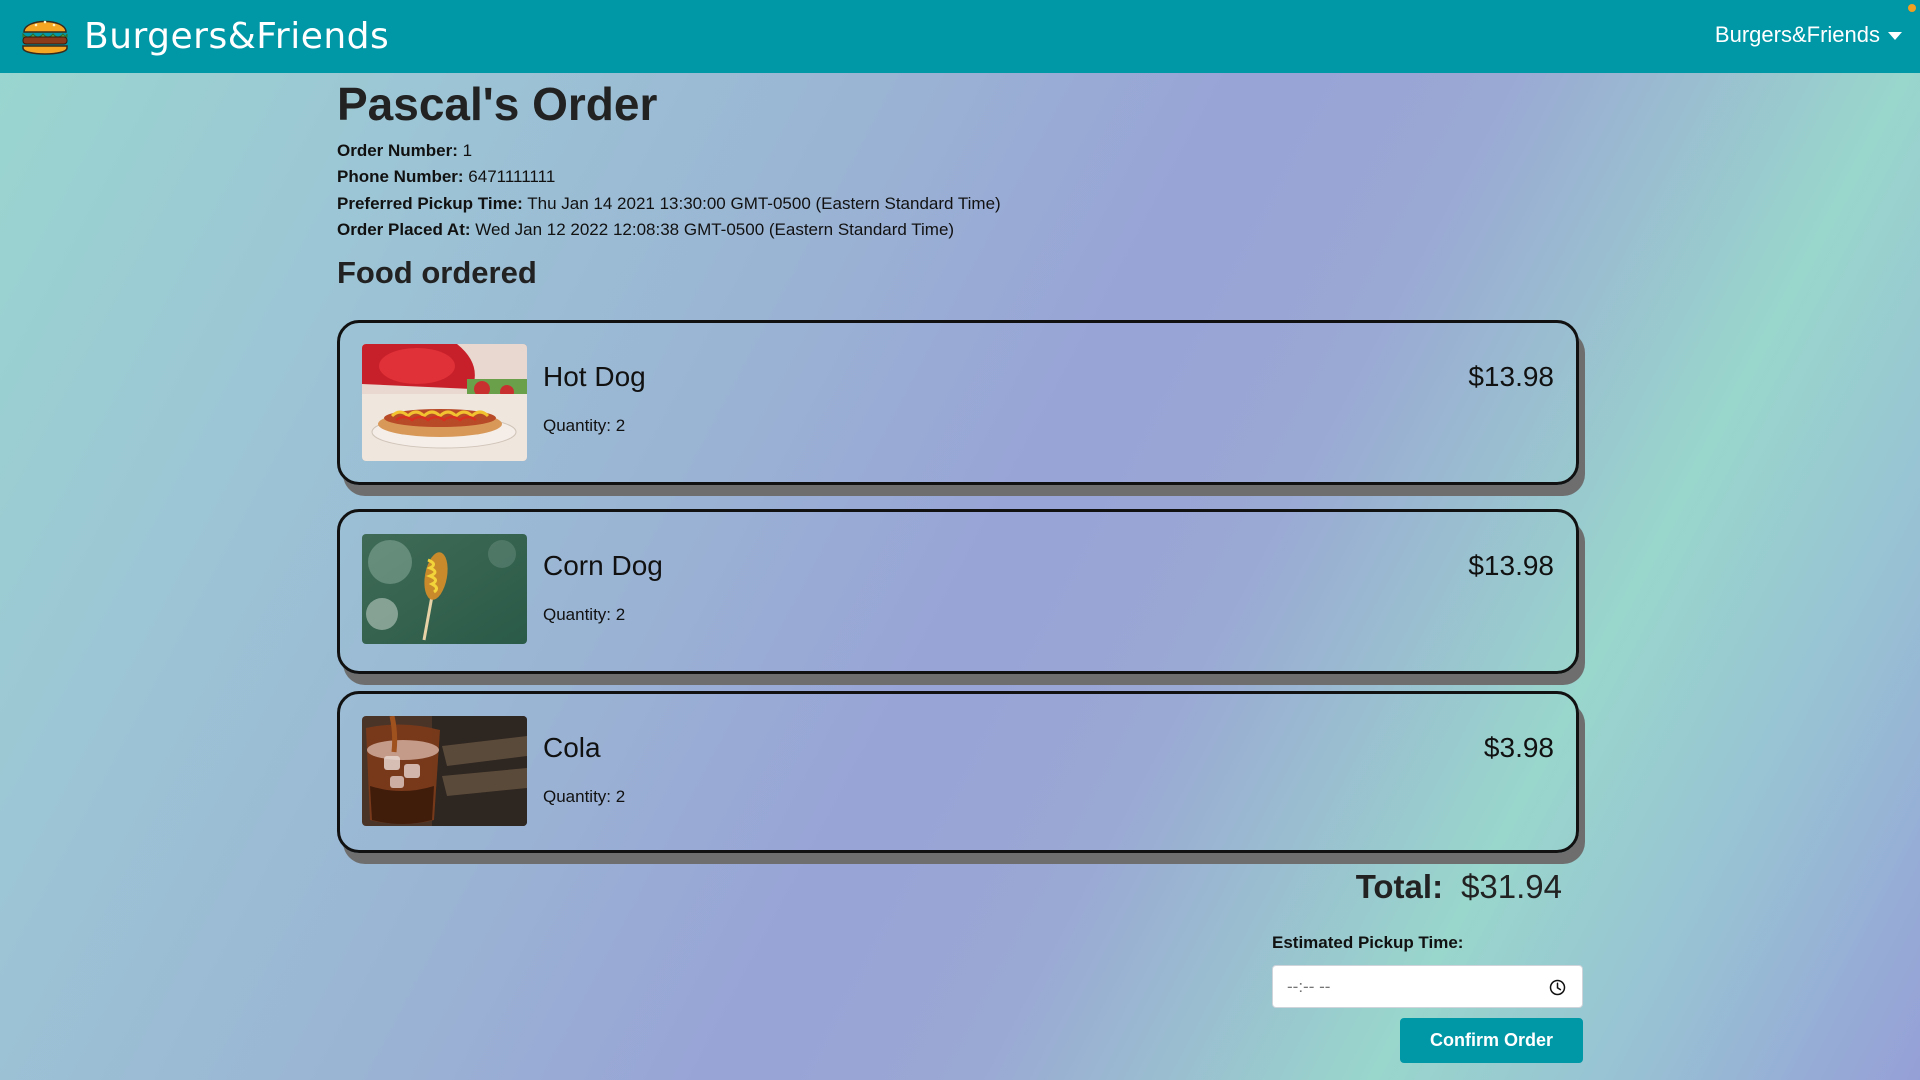 Image resolution: width=1920 pixels, height=1080 pixels. Describe the element at coordinates (960, 36) in the screenshot. I see `top-navbar: Burgers&Friends Burgers&Friends` at that location.